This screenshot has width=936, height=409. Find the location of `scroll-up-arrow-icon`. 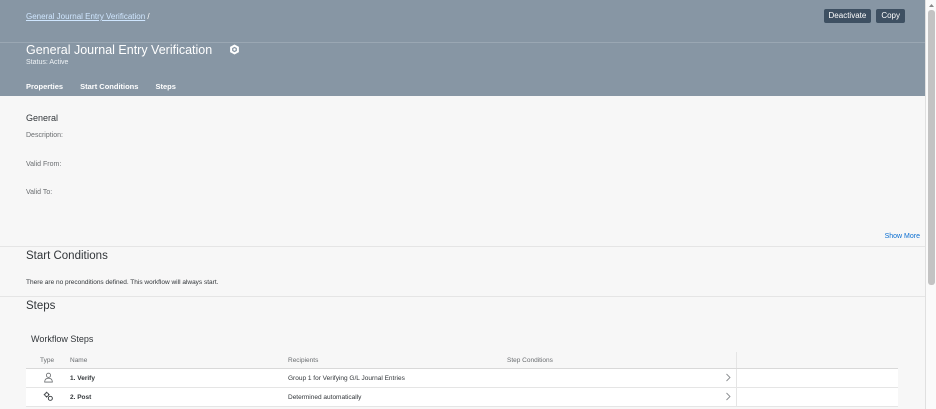

scroll-up-arrow-icon is located at coordinates (931, 5).